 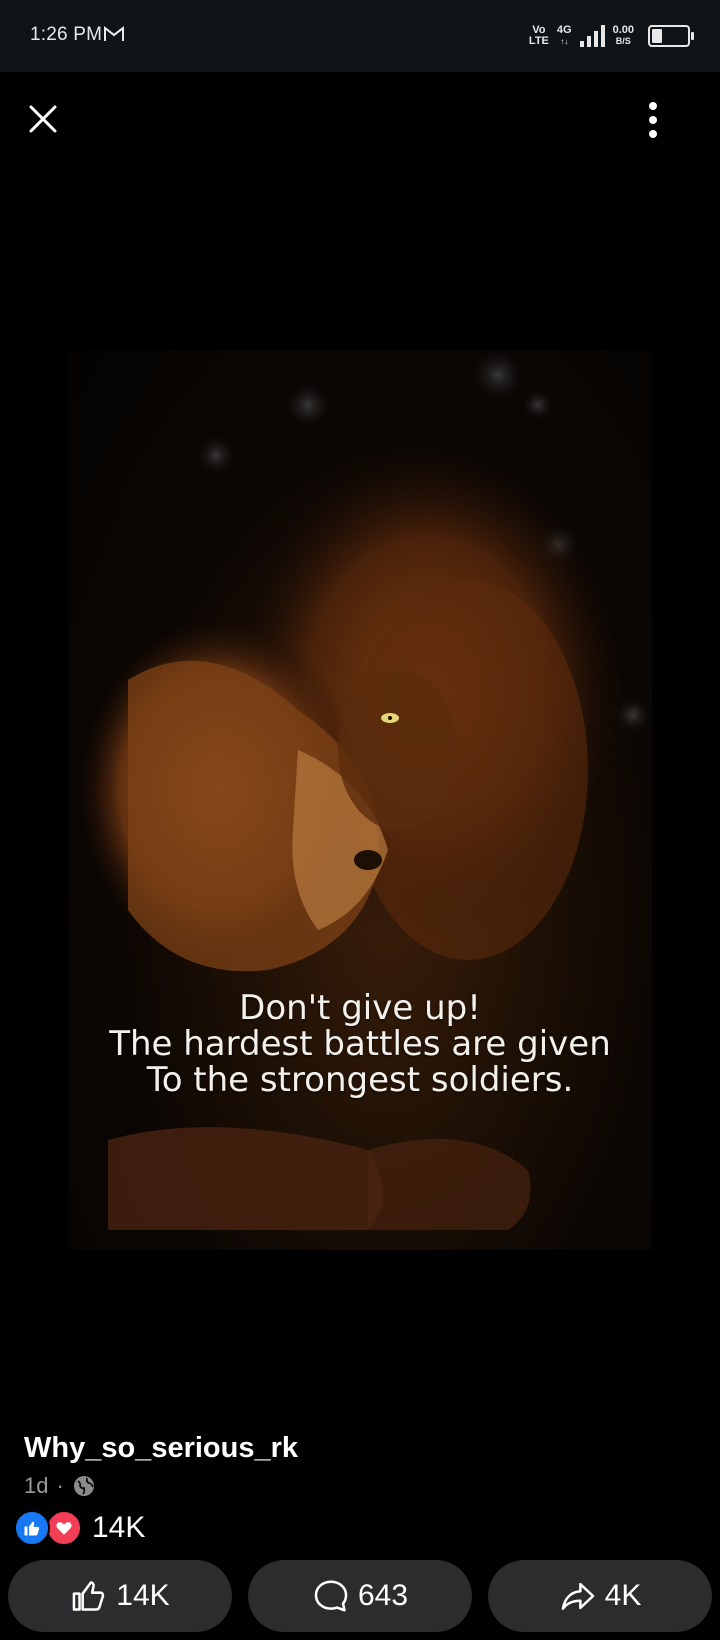 What do you see at coordinates (671, 36) in the screenshot?
I see `battery-icon` at bounding box center [671, 36].